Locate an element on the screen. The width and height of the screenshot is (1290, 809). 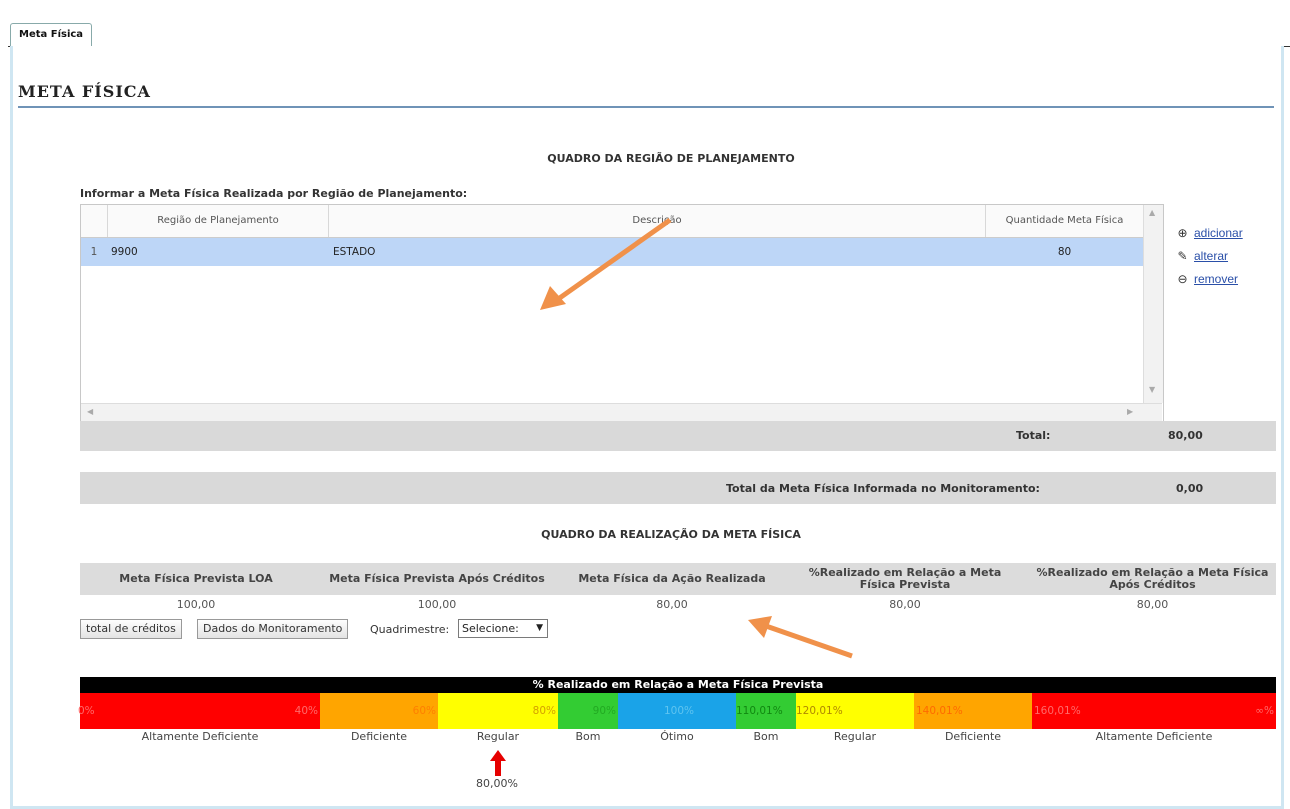
segment-label: 60% is located at coordinates (424, 711).